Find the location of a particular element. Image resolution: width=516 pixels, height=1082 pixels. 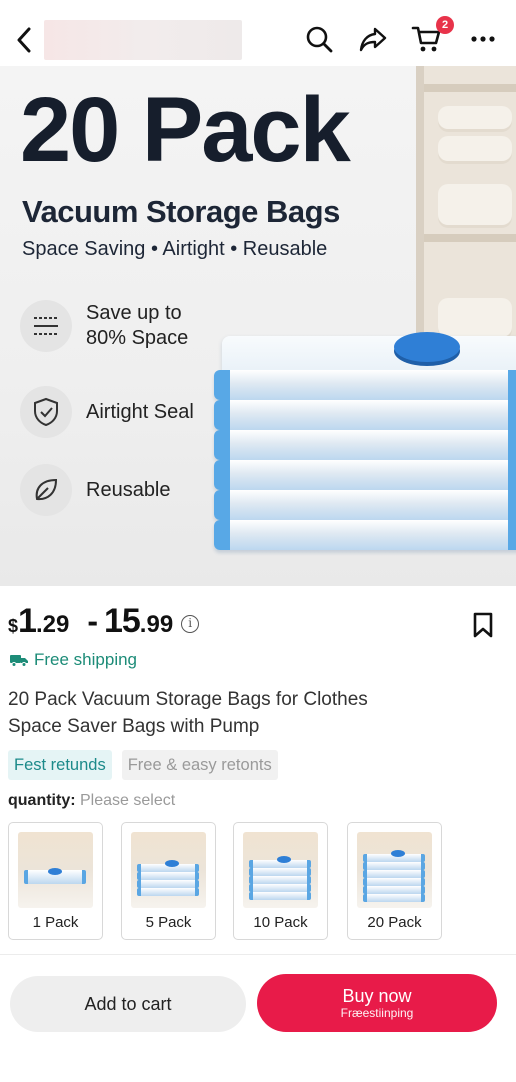

chevron-left-icon is located at coordinates (24, 40).